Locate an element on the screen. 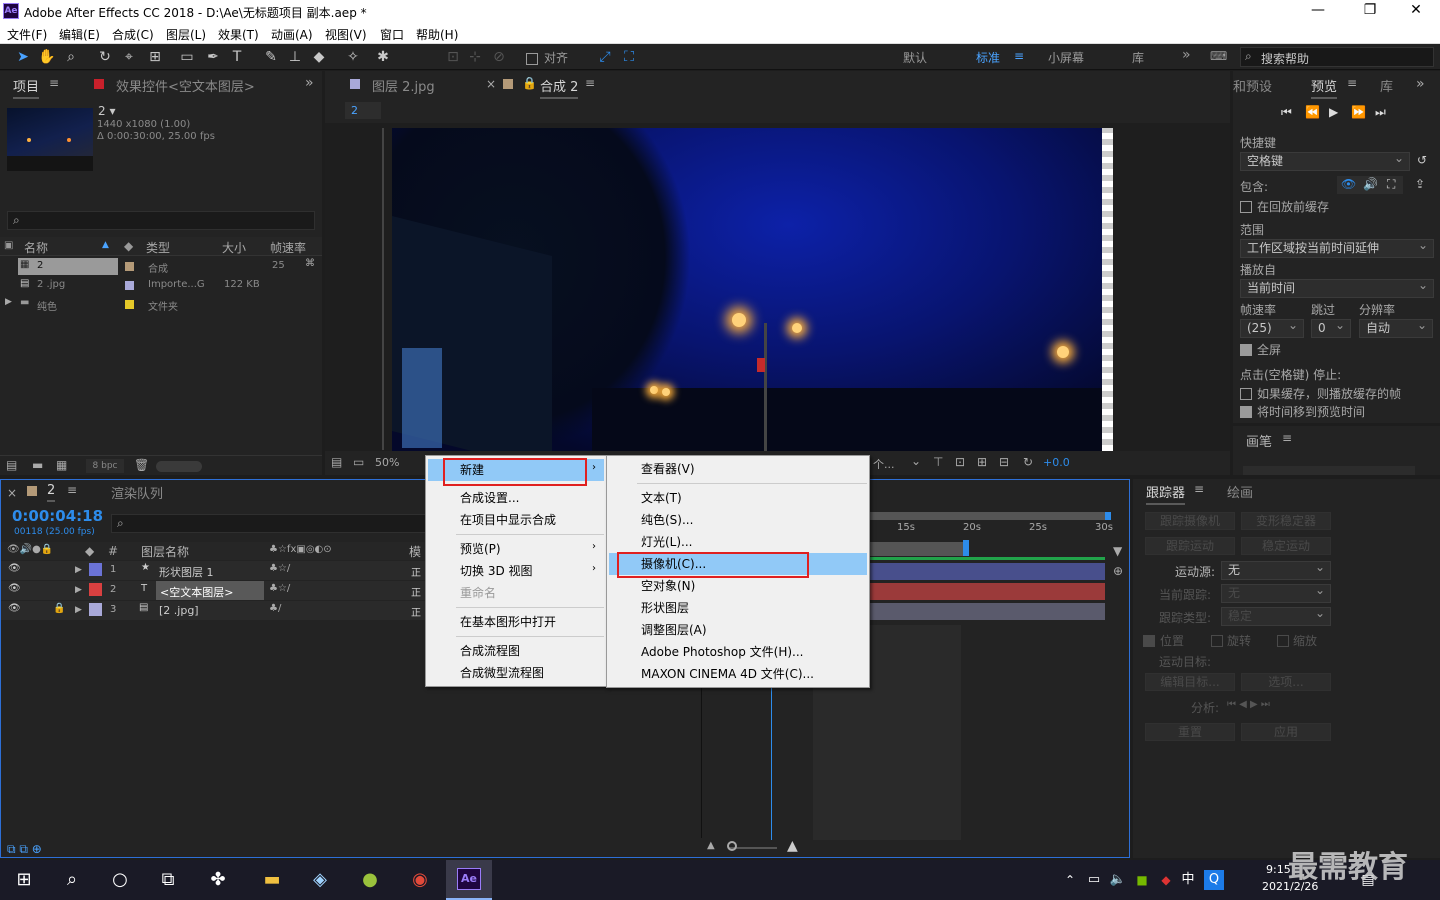  position-checkbox is located at coordinates (1149, 640).